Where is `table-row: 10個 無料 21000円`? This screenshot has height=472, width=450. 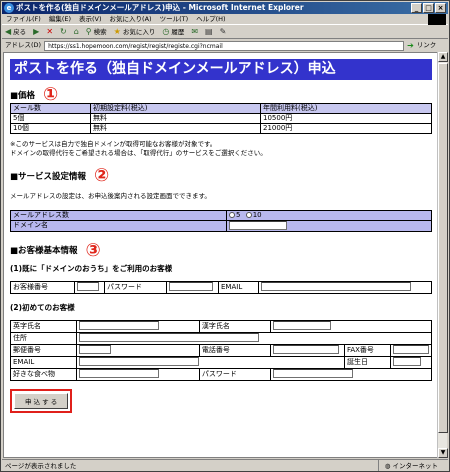
table-row: 10個 無料 21000円 is located at coordinates (221, 128).